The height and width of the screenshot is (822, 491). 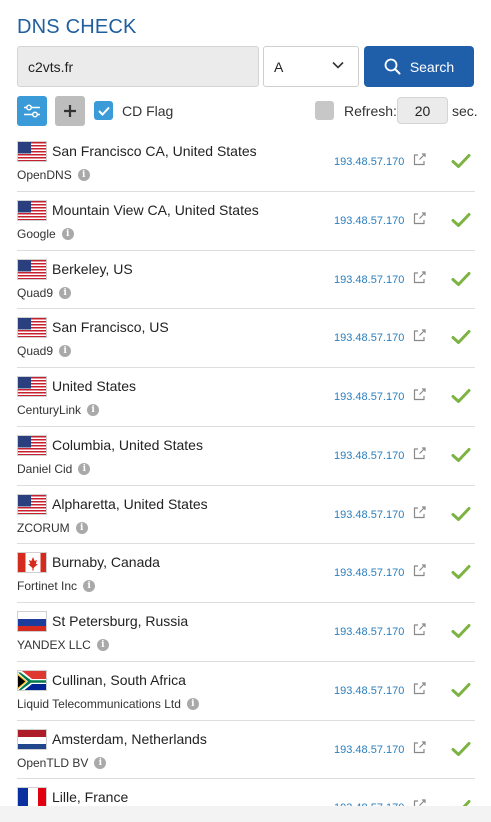 What do you see at coordinates (35, 351) in the screenshot?
I see `server-provider-name: Quad9` at bounding box center [35, 351].